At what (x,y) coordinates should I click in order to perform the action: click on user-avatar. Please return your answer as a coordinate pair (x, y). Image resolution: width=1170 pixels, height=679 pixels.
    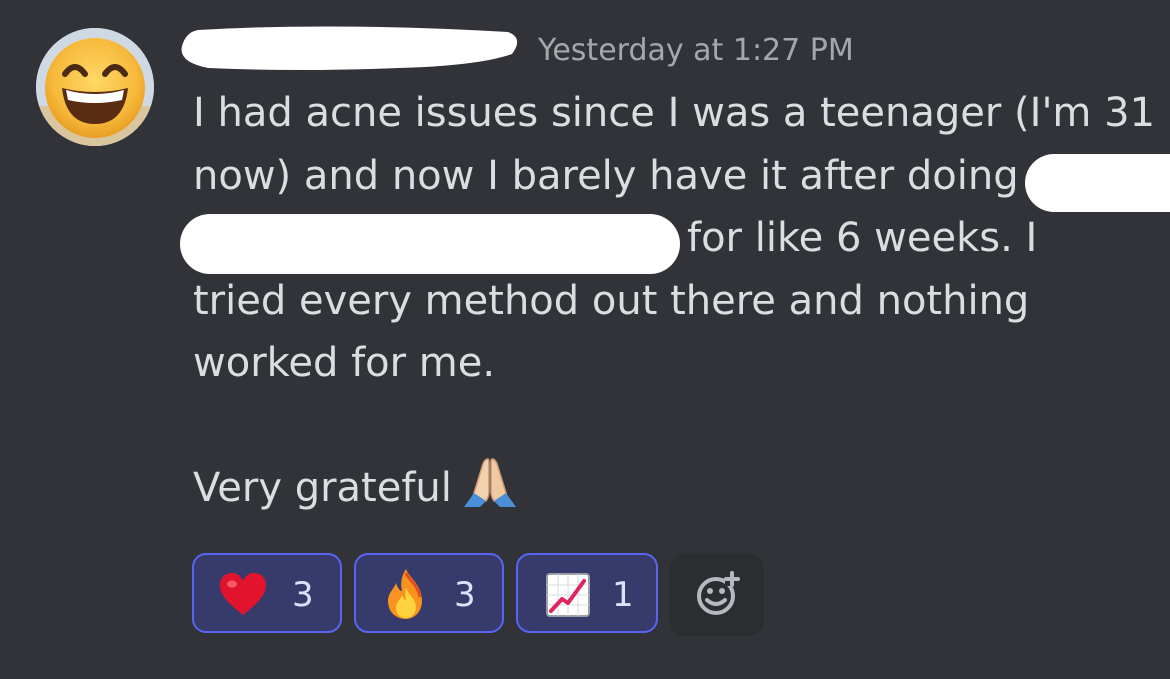
    Looking at the image, I should click on (95, 87).